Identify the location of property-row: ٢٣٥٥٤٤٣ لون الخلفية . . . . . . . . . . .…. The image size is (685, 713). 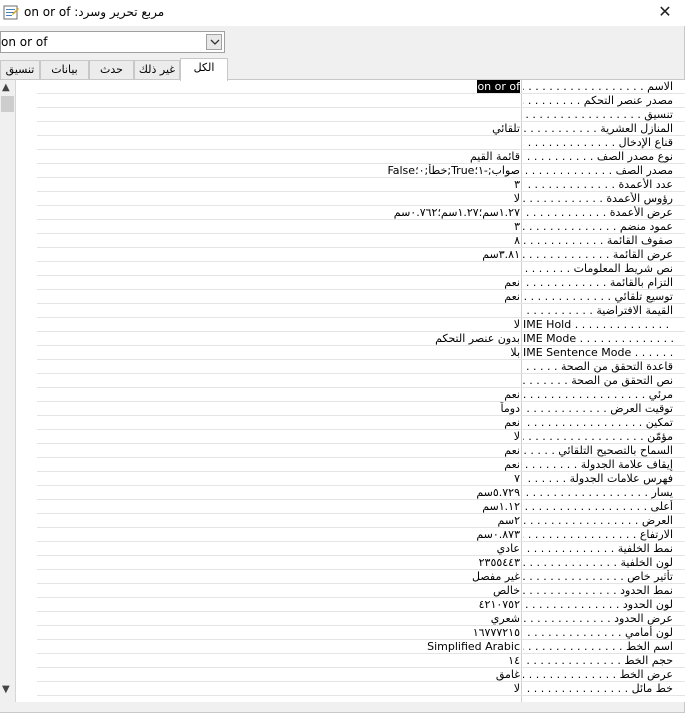
(361, 563).